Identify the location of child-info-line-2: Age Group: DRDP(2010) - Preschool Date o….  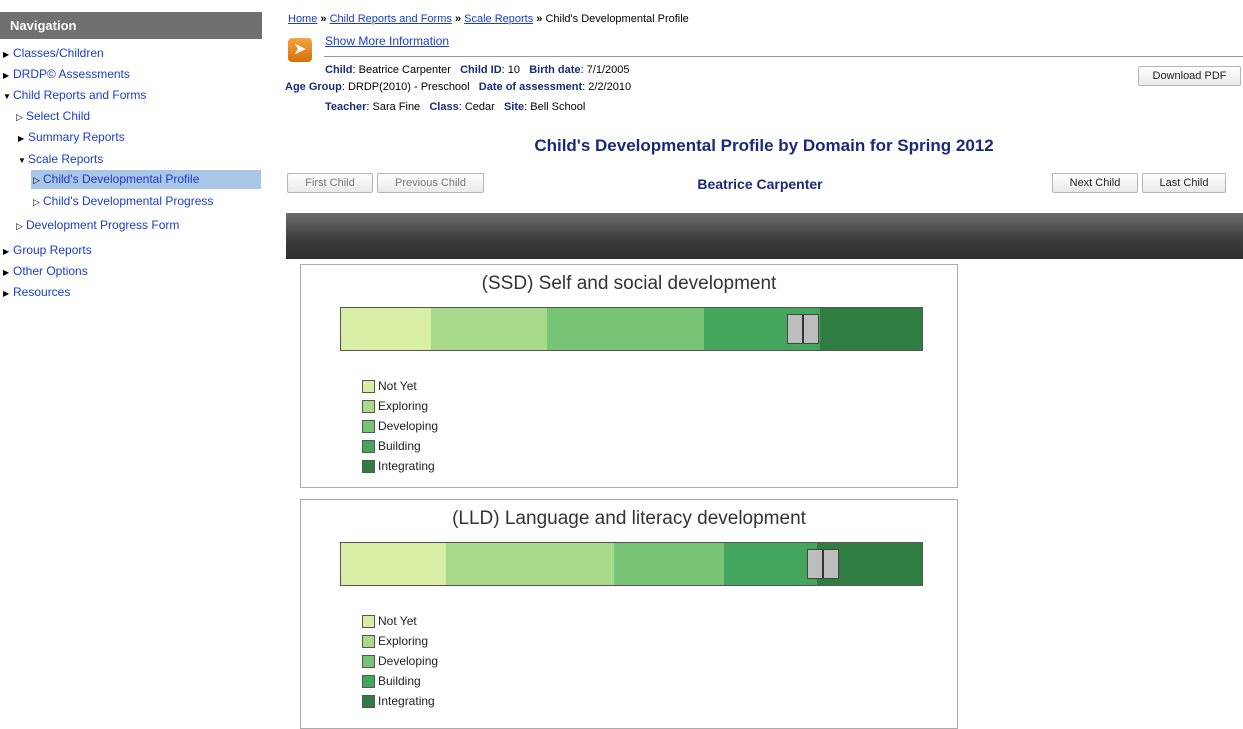
(458, 87).